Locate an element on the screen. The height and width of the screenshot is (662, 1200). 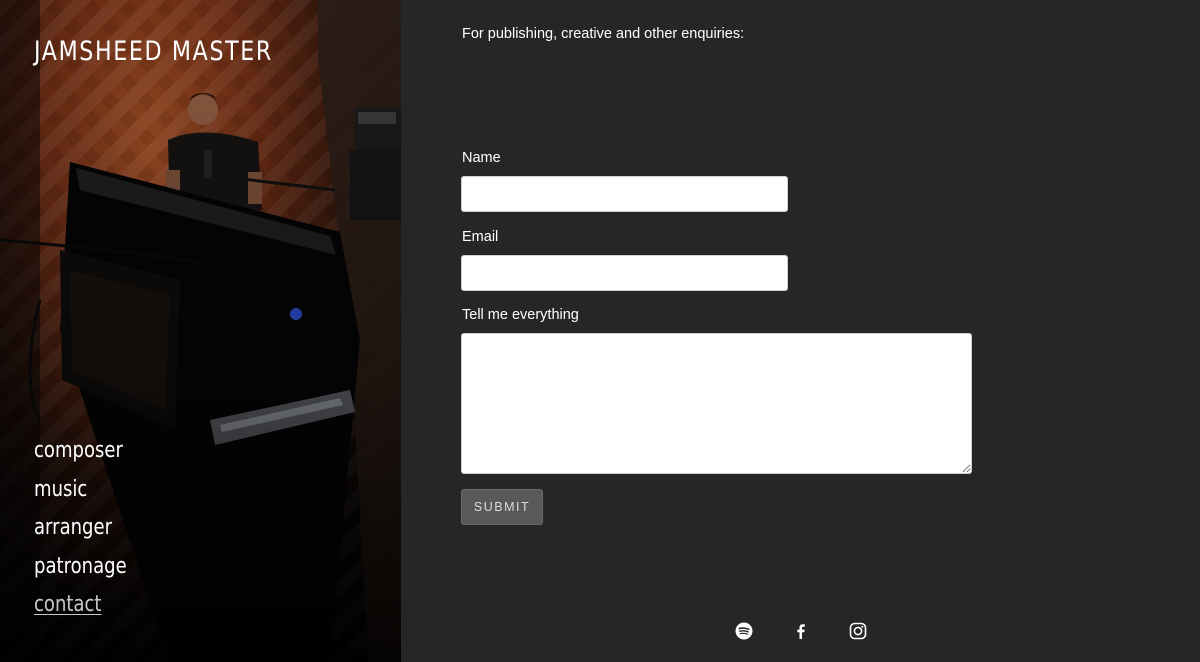
spotify-icon is located at coordinates (744, 631).